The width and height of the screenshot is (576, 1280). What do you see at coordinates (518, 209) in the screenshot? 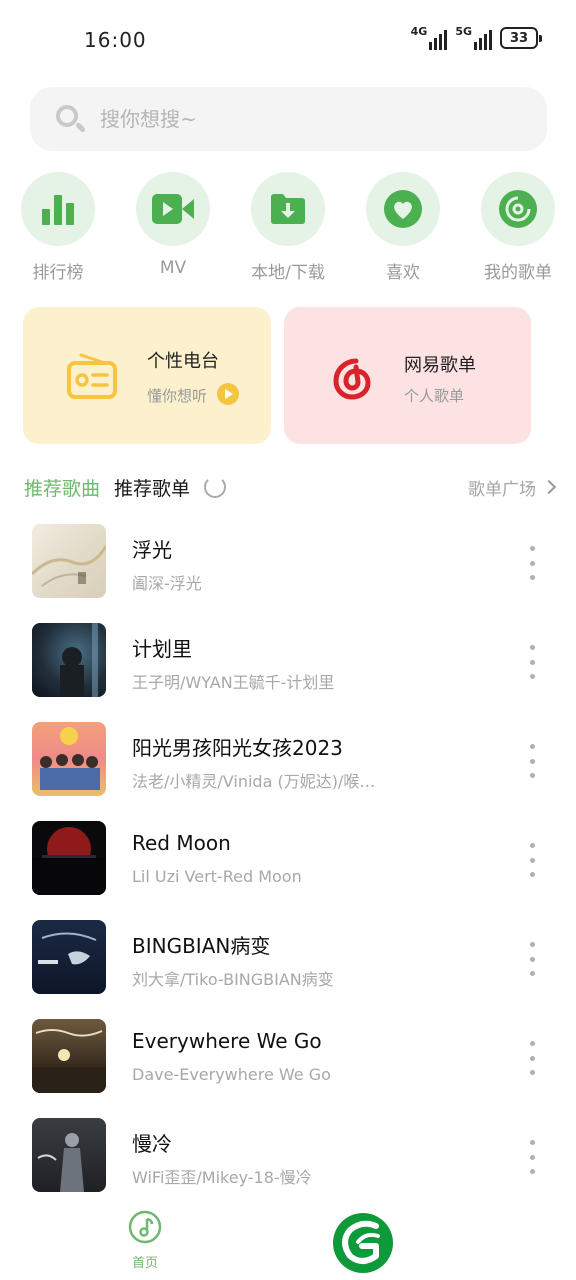
I see `disc-icon` at bounding box center [518, 209].